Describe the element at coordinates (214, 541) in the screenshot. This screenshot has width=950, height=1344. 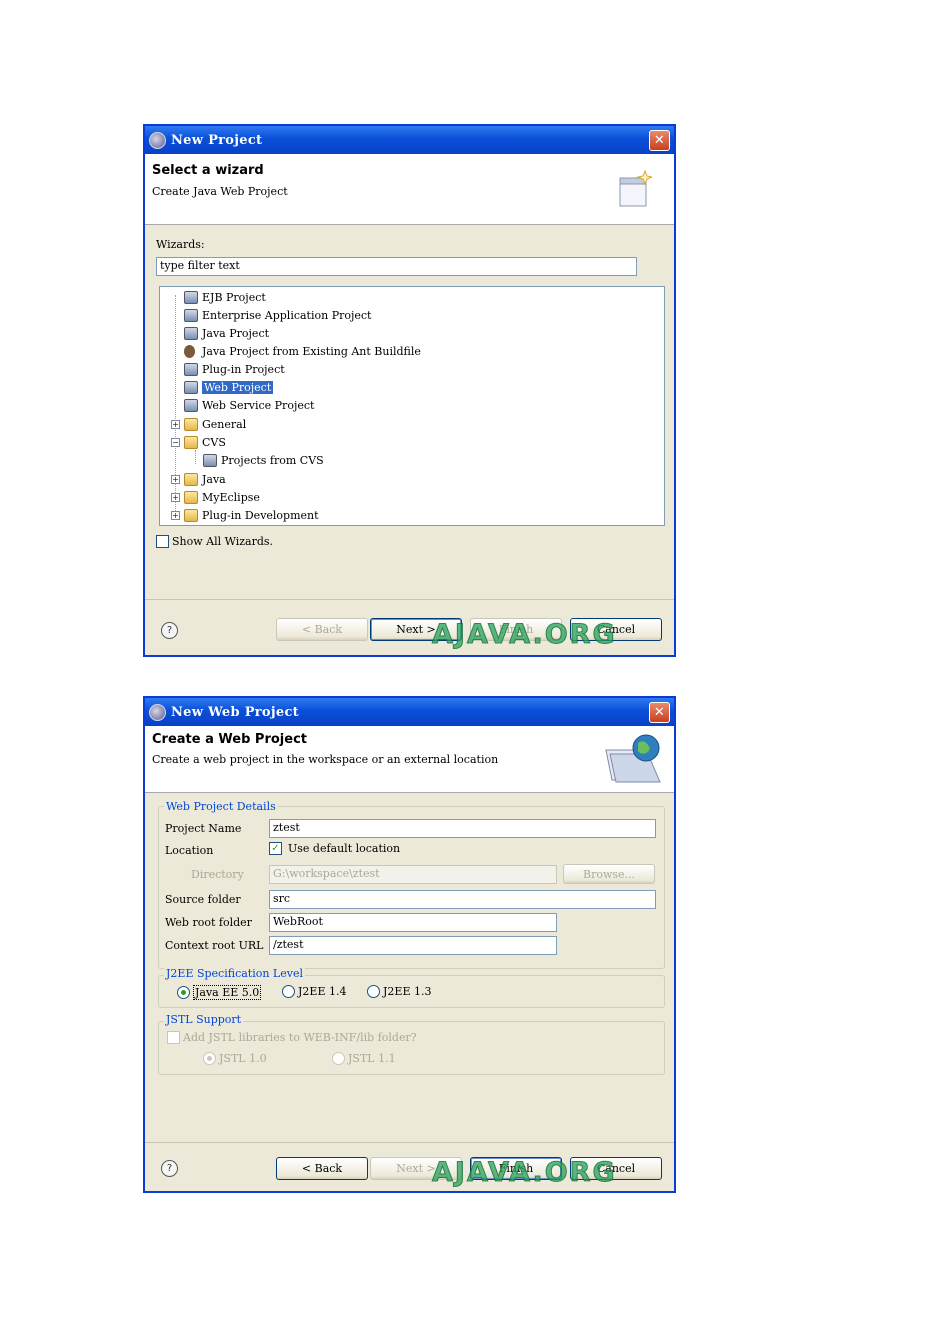
I see `show-all-wizards: Show All Wizards.` at that location.